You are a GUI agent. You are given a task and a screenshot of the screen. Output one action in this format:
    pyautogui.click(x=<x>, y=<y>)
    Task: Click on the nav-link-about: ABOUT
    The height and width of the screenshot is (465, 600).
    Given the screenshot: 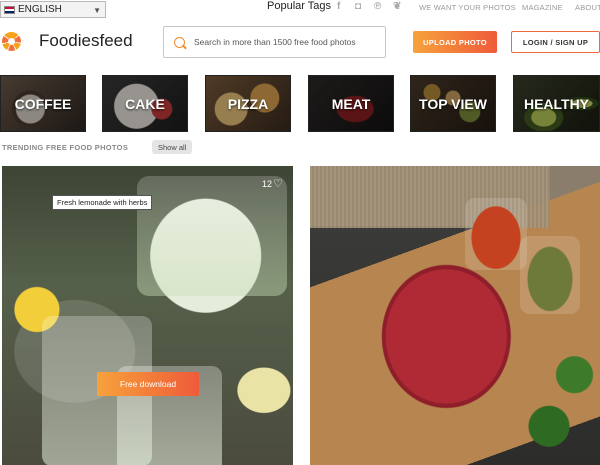 What is the action you would take?
    pyautogui.click(x=587, y=7)
    